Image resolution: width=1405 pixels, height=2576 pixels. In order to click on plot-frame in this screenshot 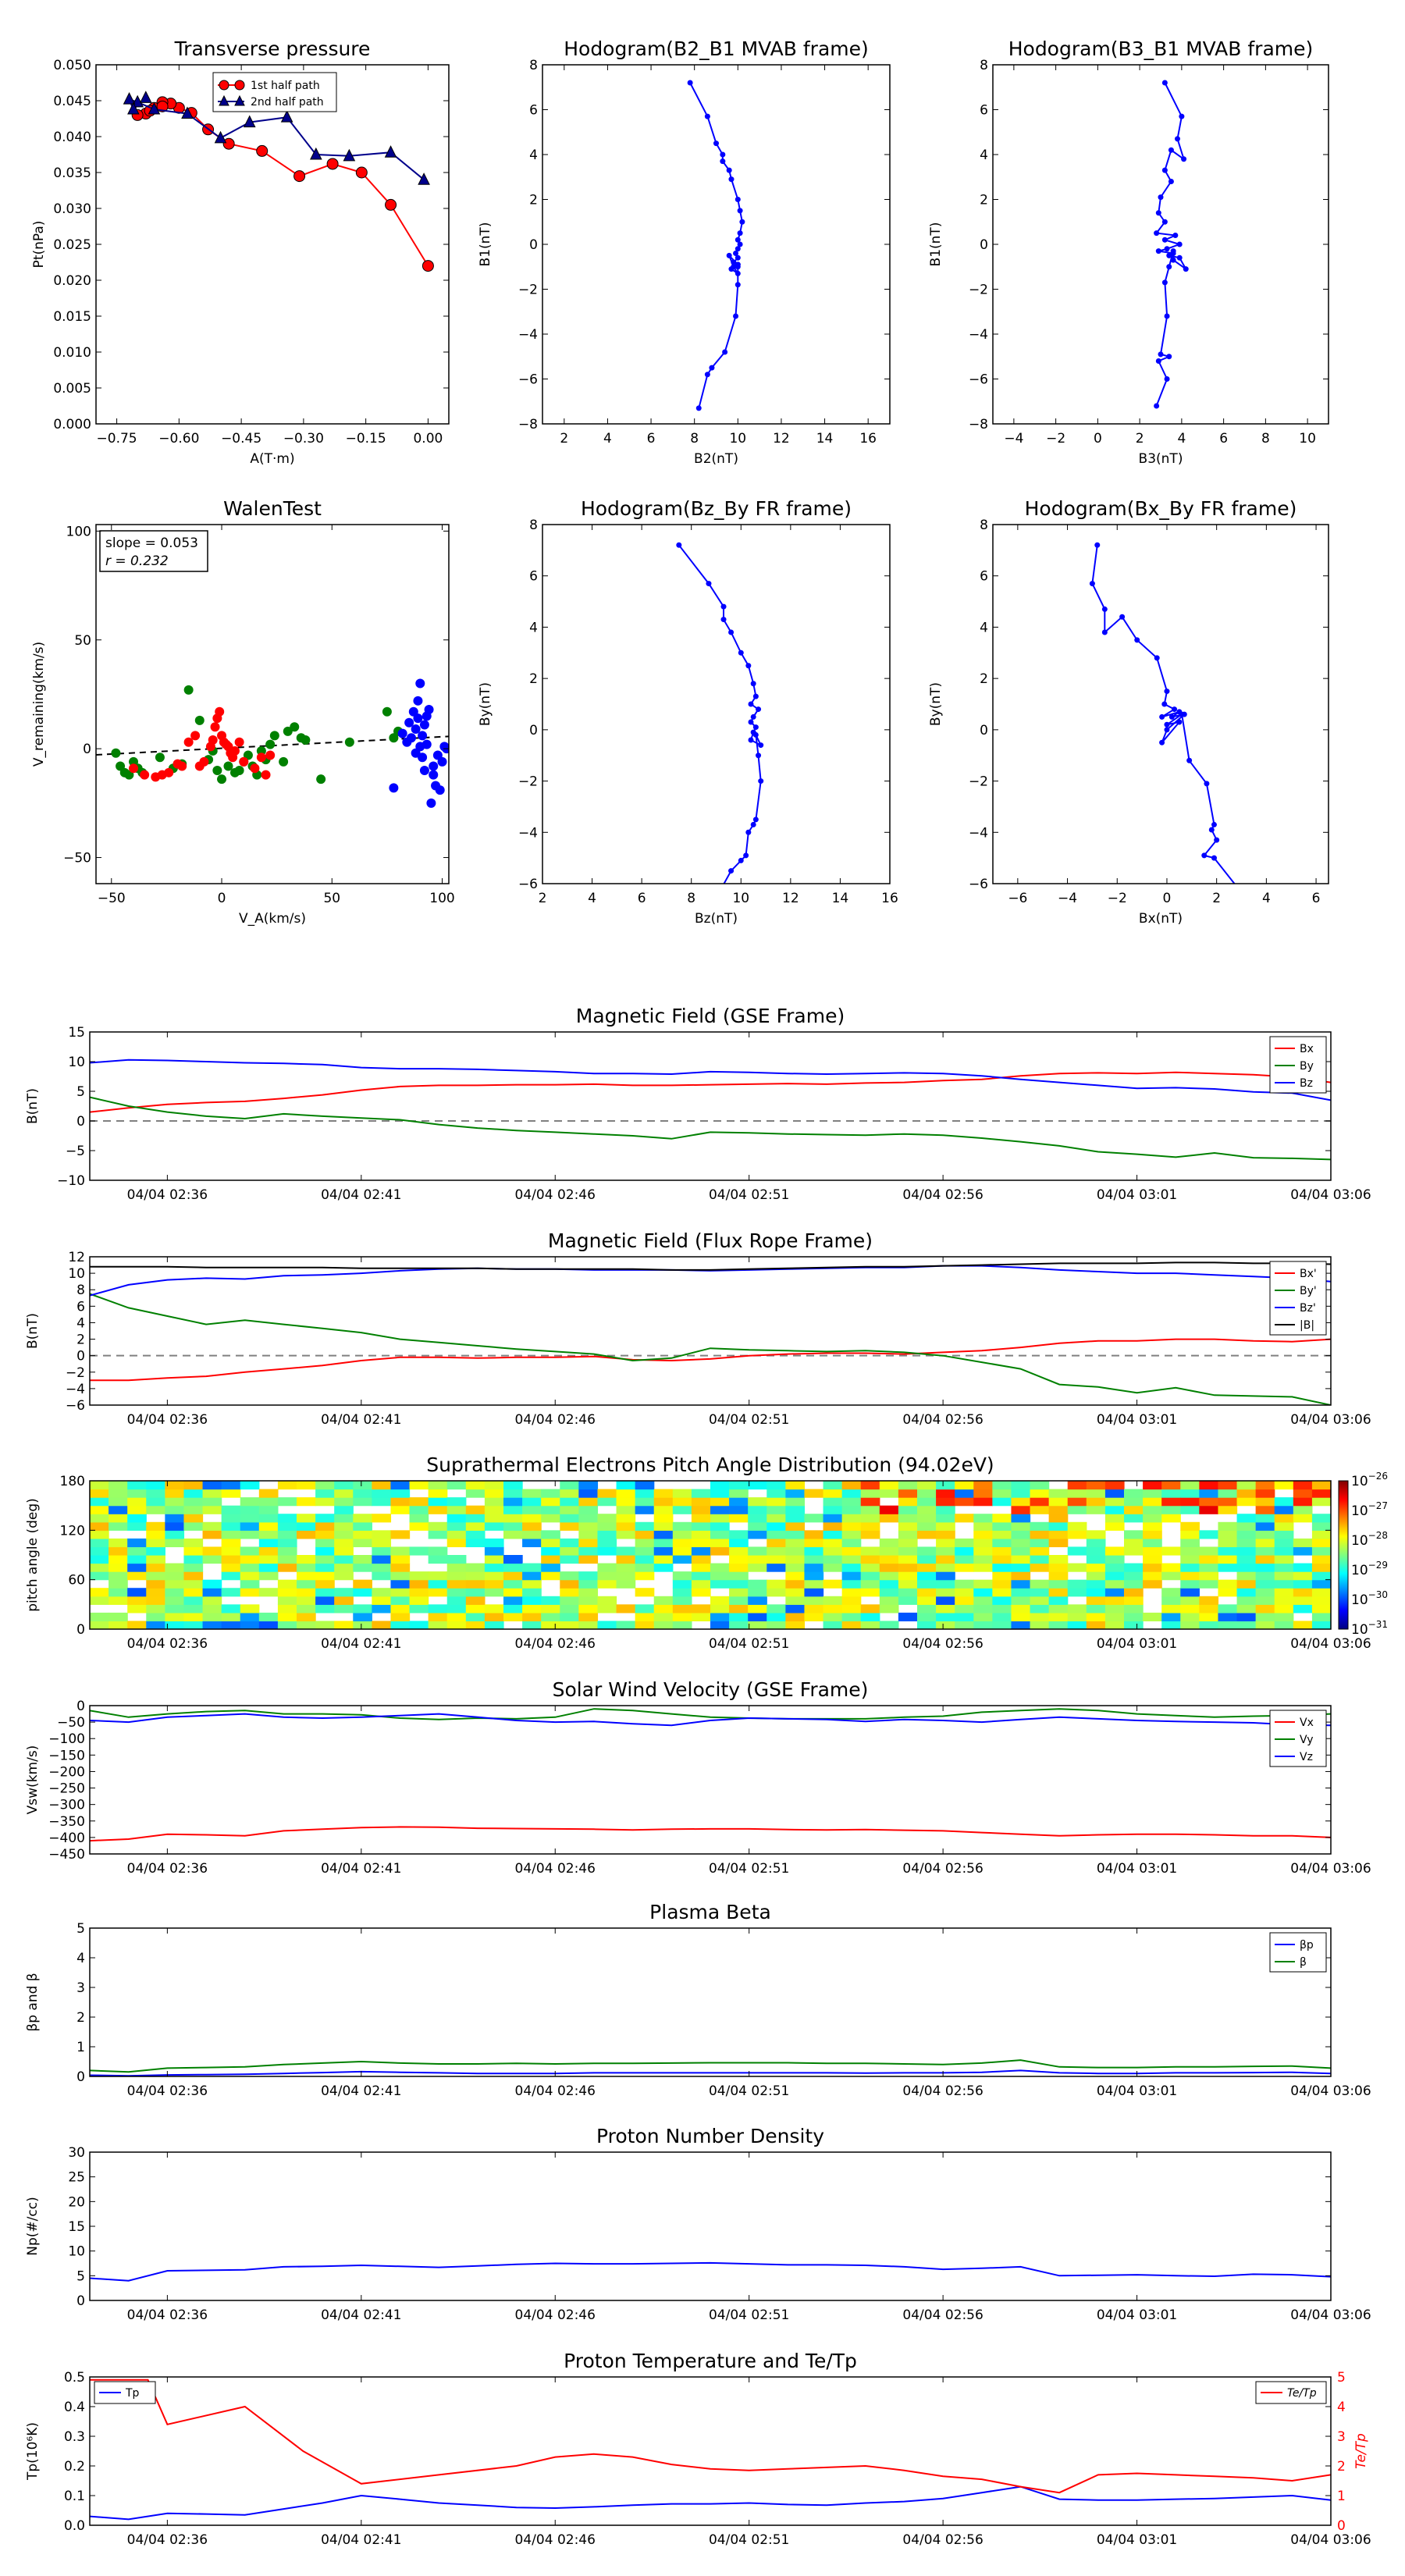, I will do `click(1160, 704)`.